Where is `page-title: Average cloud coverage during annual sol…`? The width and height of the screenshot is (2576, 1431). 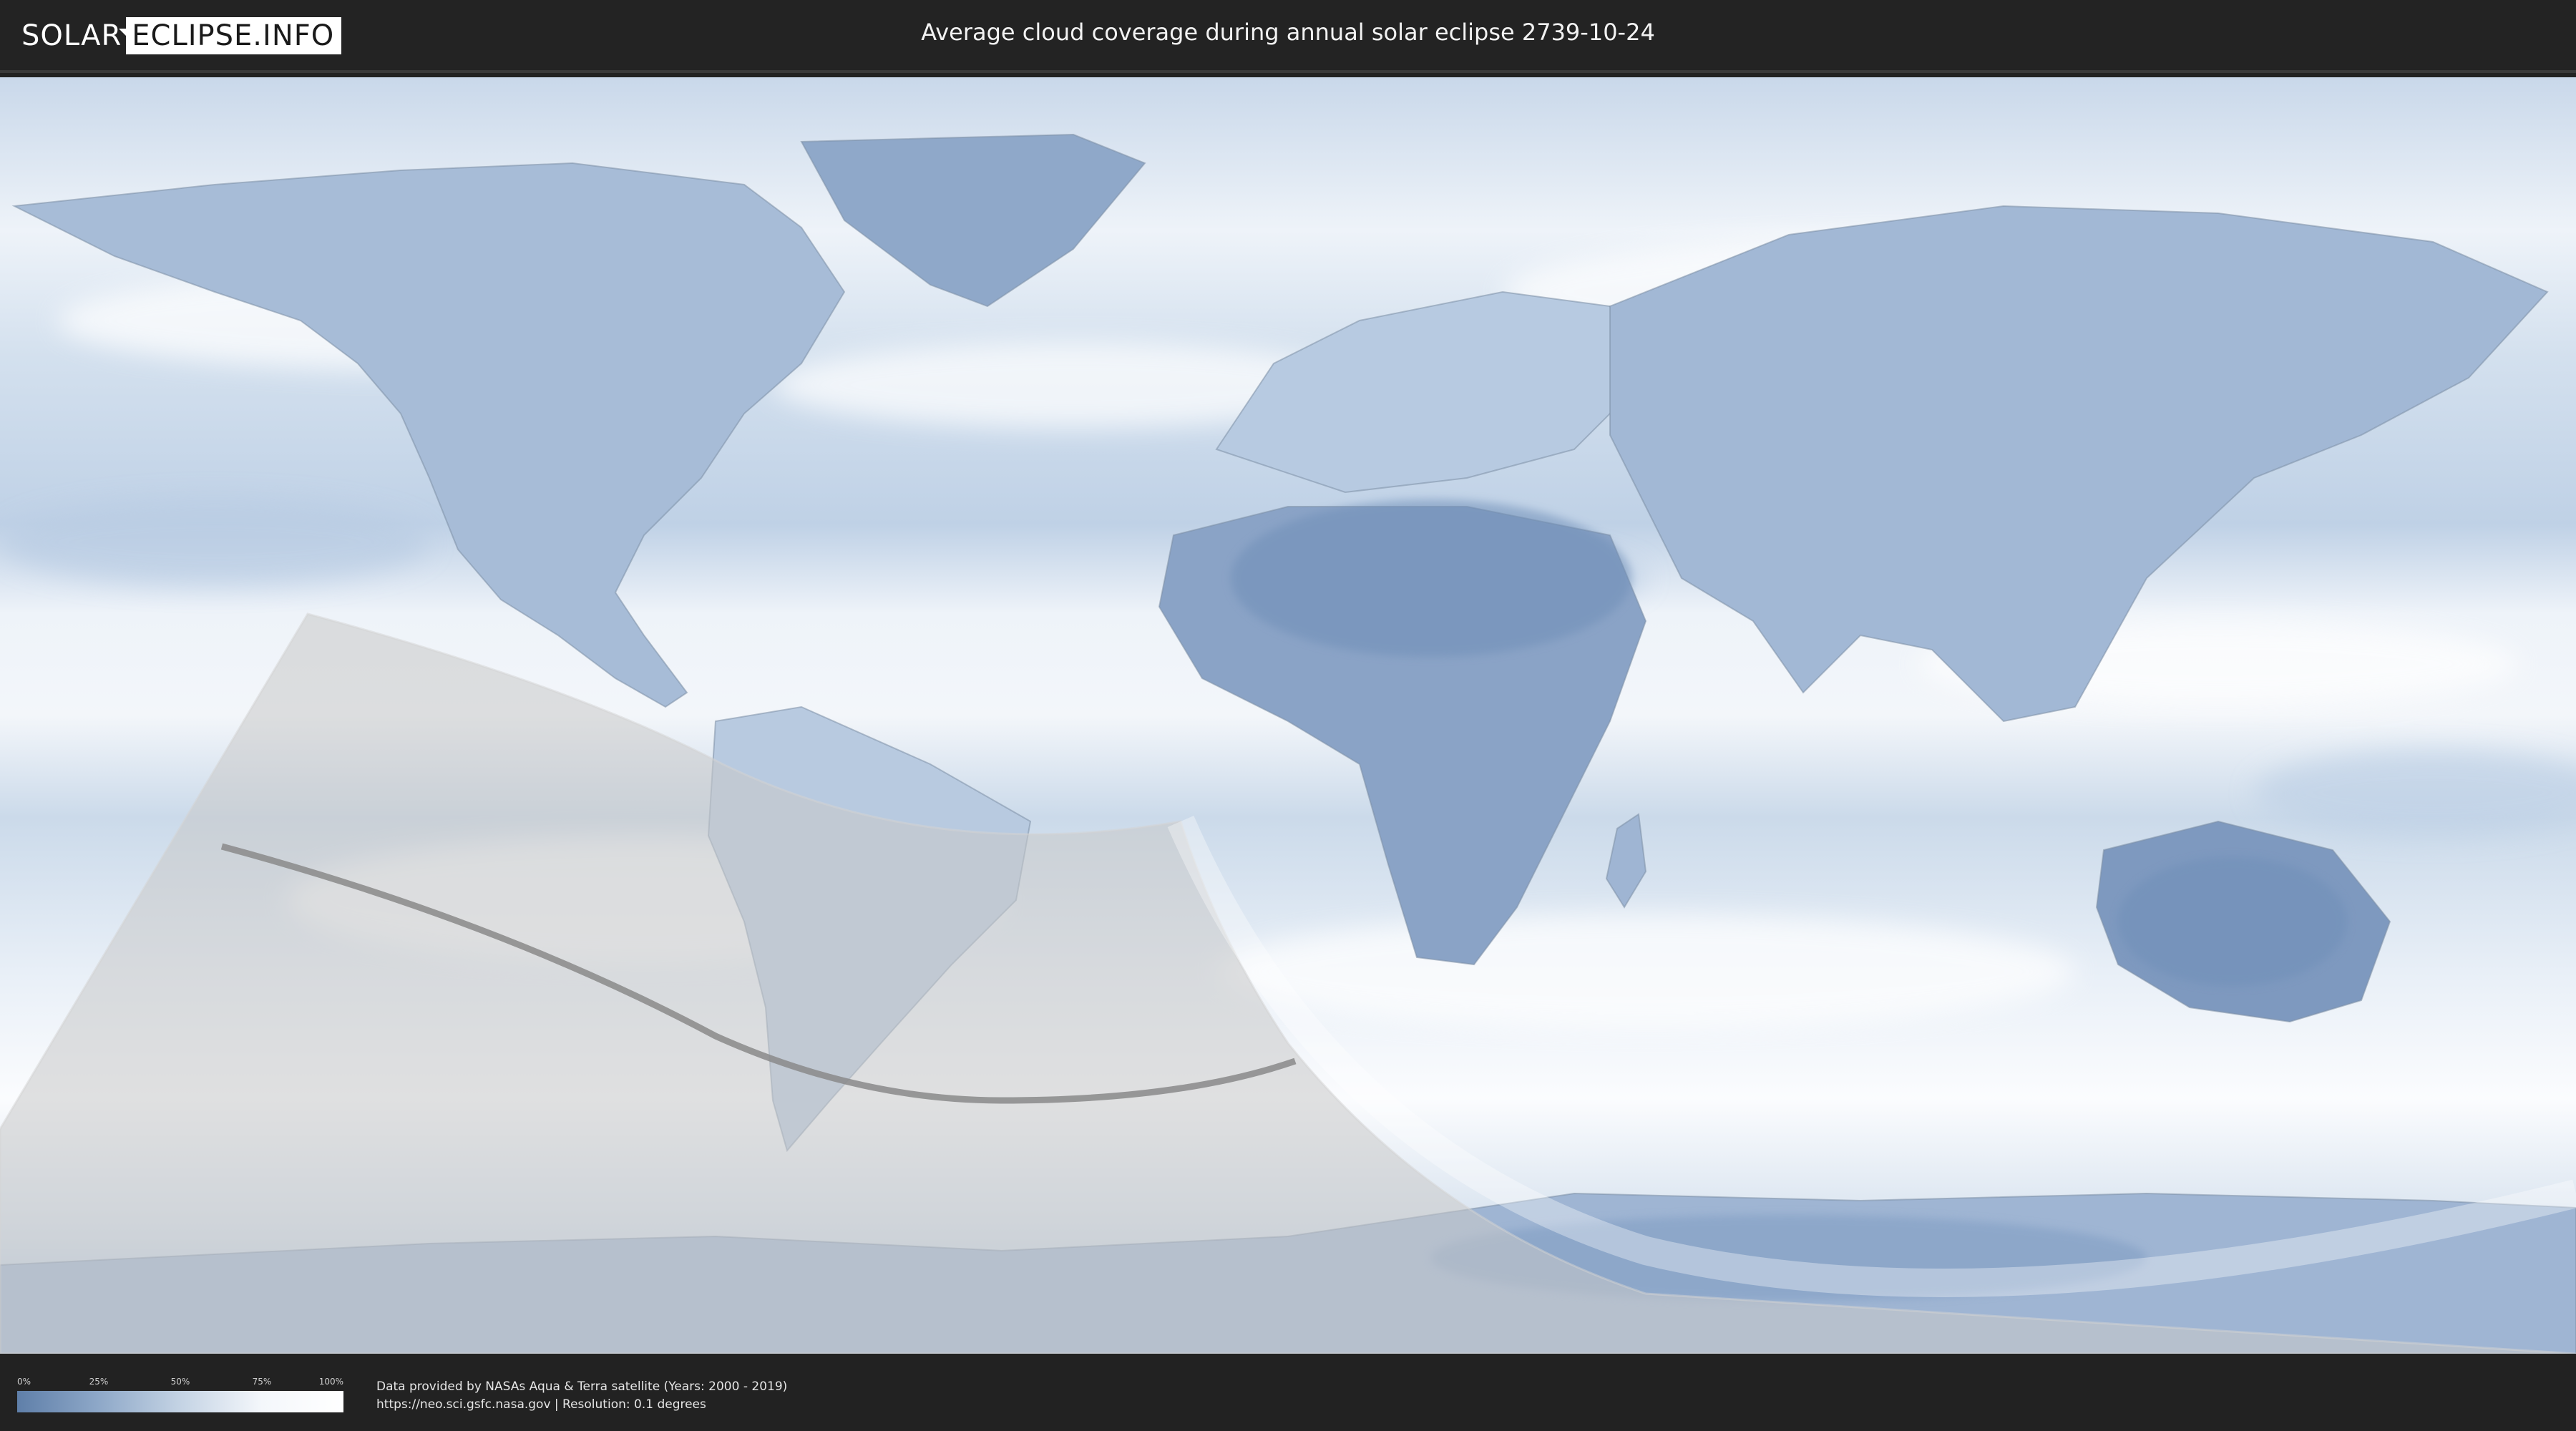 page-title: Average cloud coverage during annual sol… is located at coordinates (1288, 32).